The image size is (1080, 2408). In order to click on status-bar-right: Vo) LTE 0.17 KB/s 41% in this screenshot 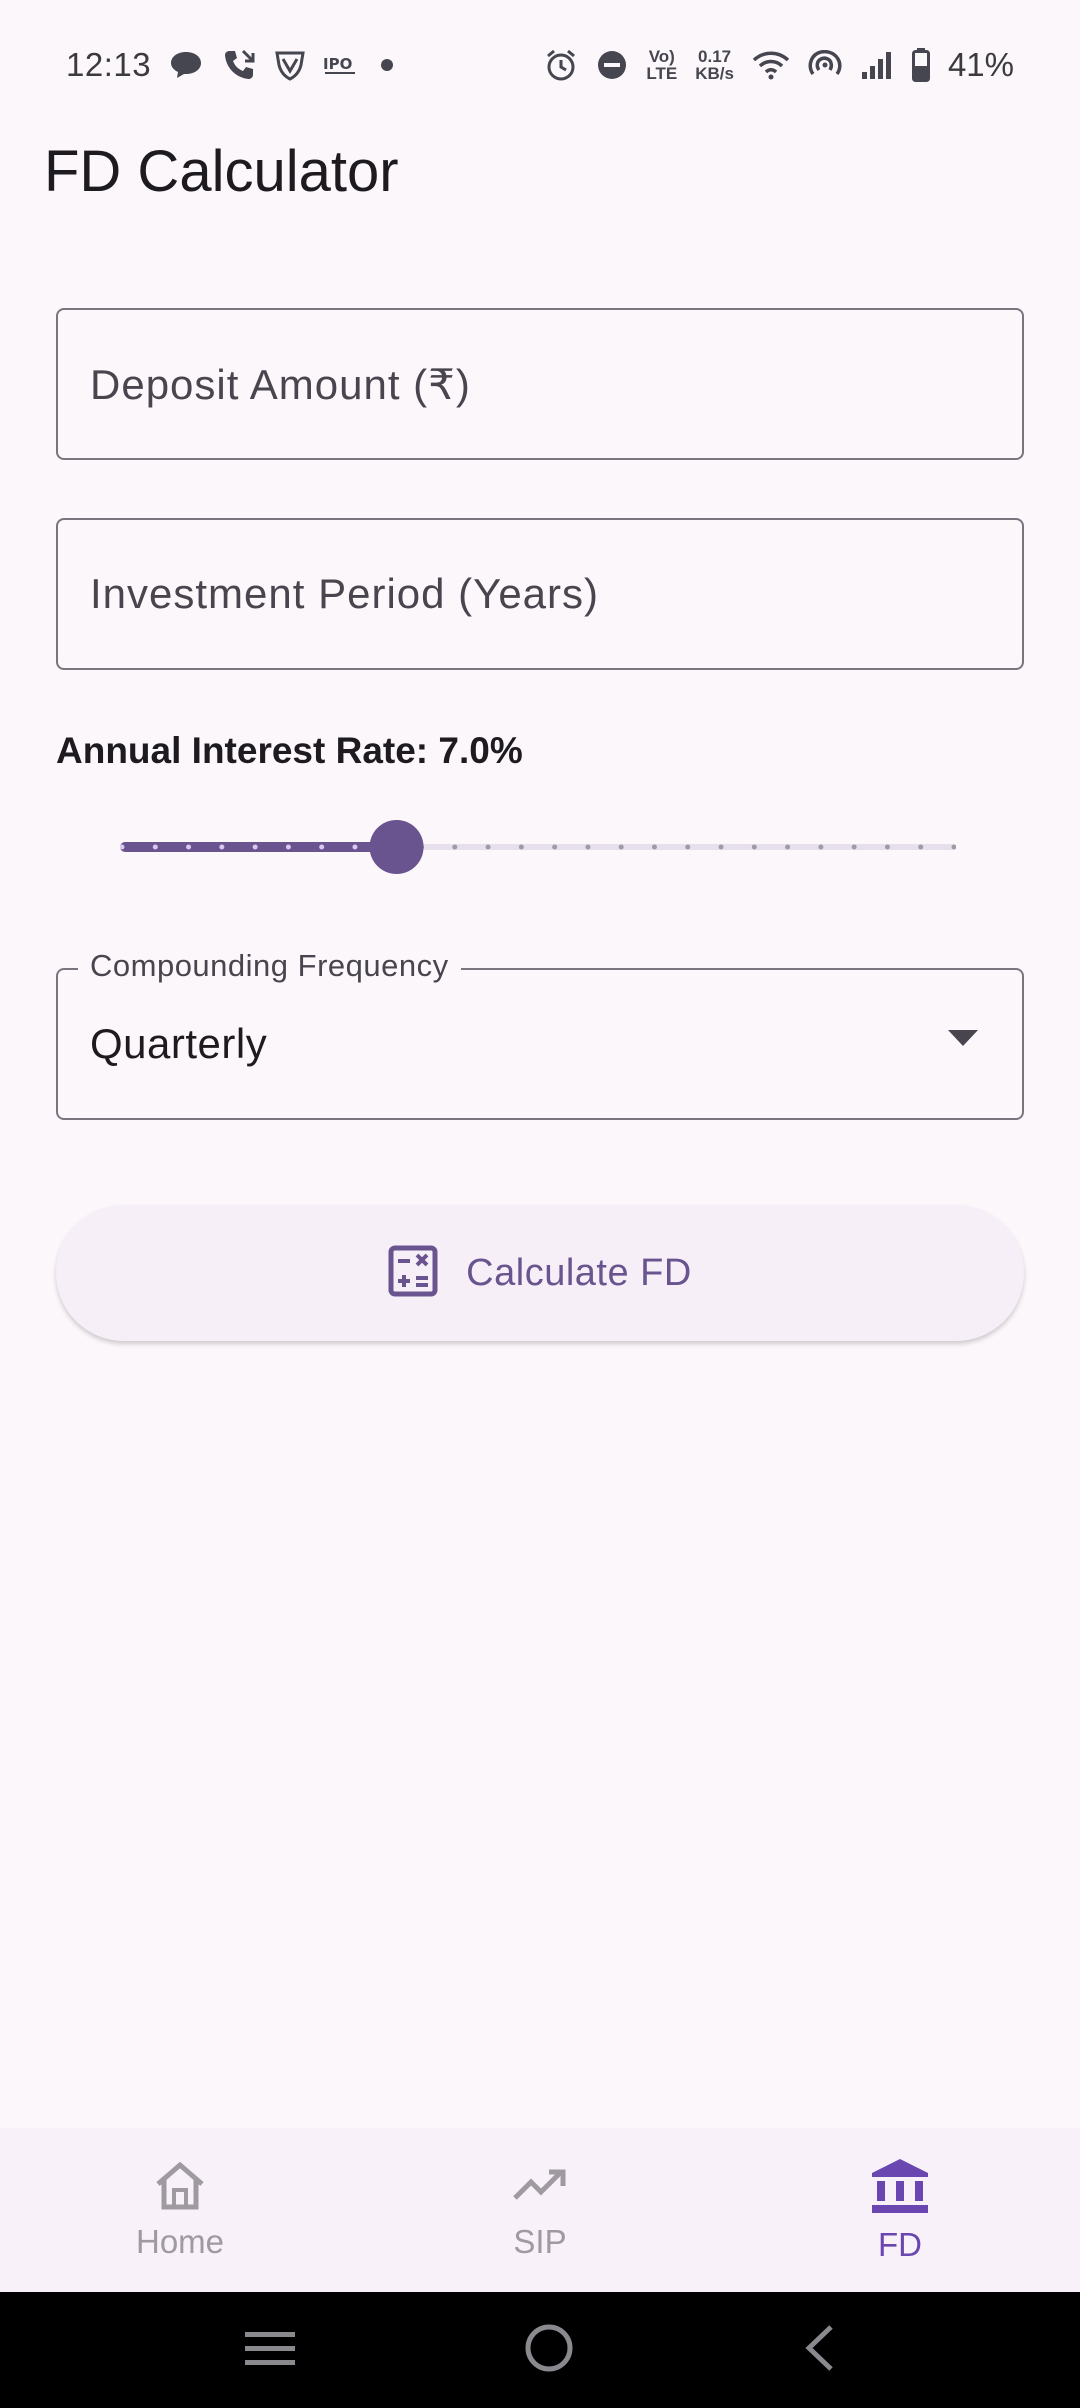, I will do `click(779, 65)`.